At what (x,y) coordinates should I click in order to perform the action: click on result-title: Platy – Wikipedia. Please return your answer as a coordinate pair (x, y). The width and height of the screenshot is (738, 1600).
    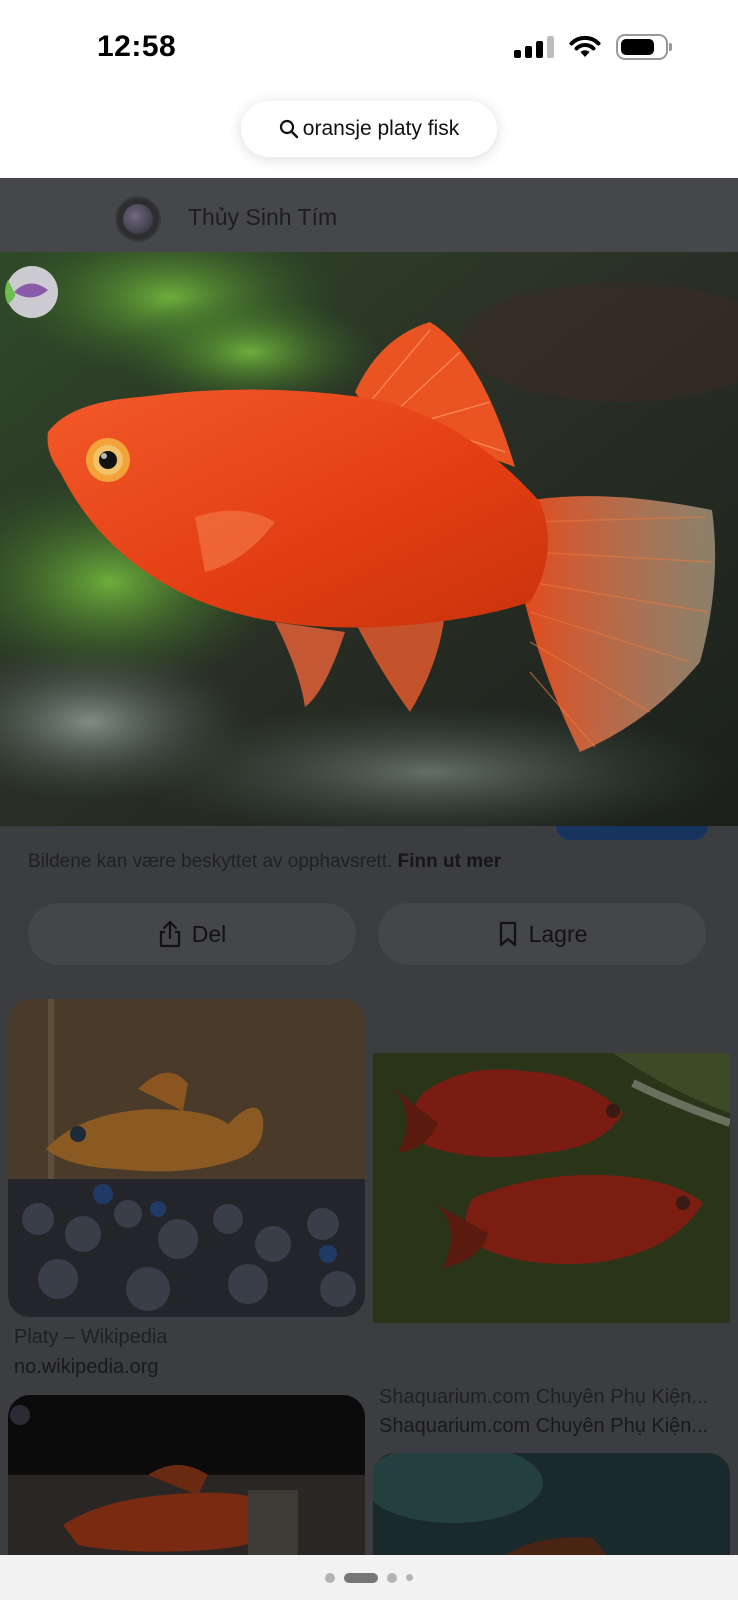
    Looking at the image, I should click on (184, 1337).